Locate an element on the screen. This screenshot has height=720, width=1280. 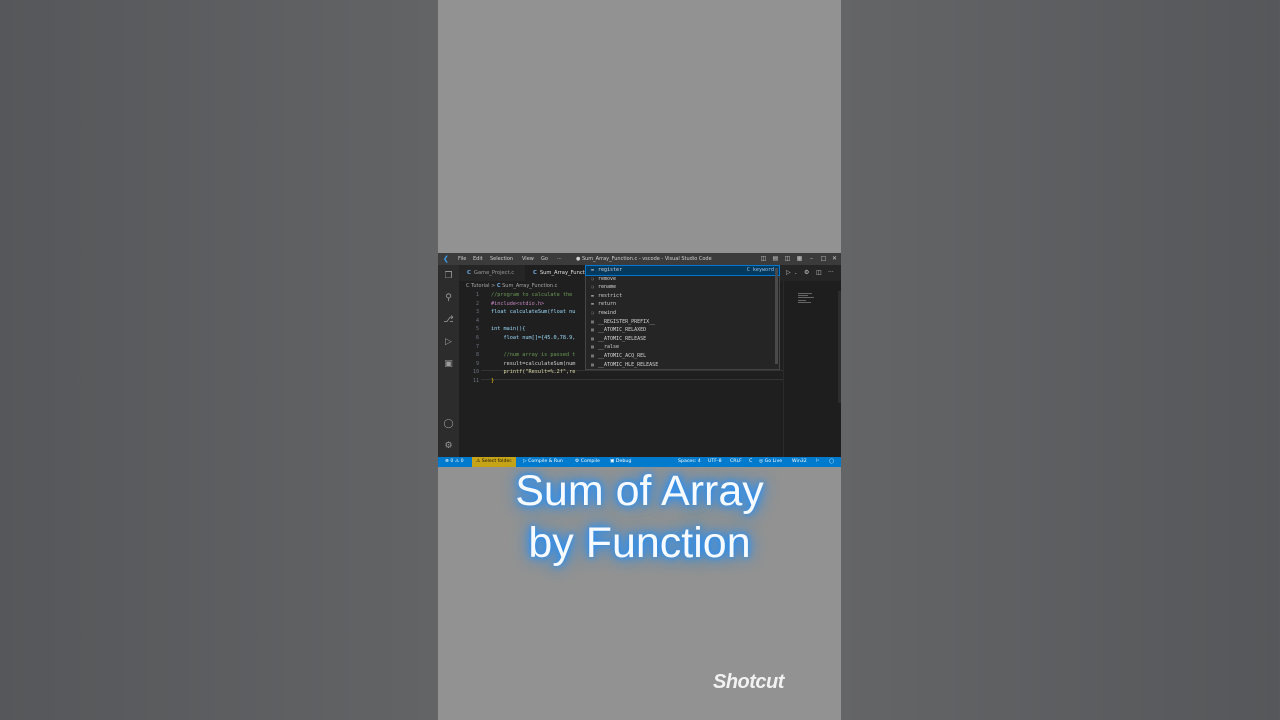
suggestion-item: ▤ __ATOMIC_ACQ_REL is located at coordinates (682, 356).